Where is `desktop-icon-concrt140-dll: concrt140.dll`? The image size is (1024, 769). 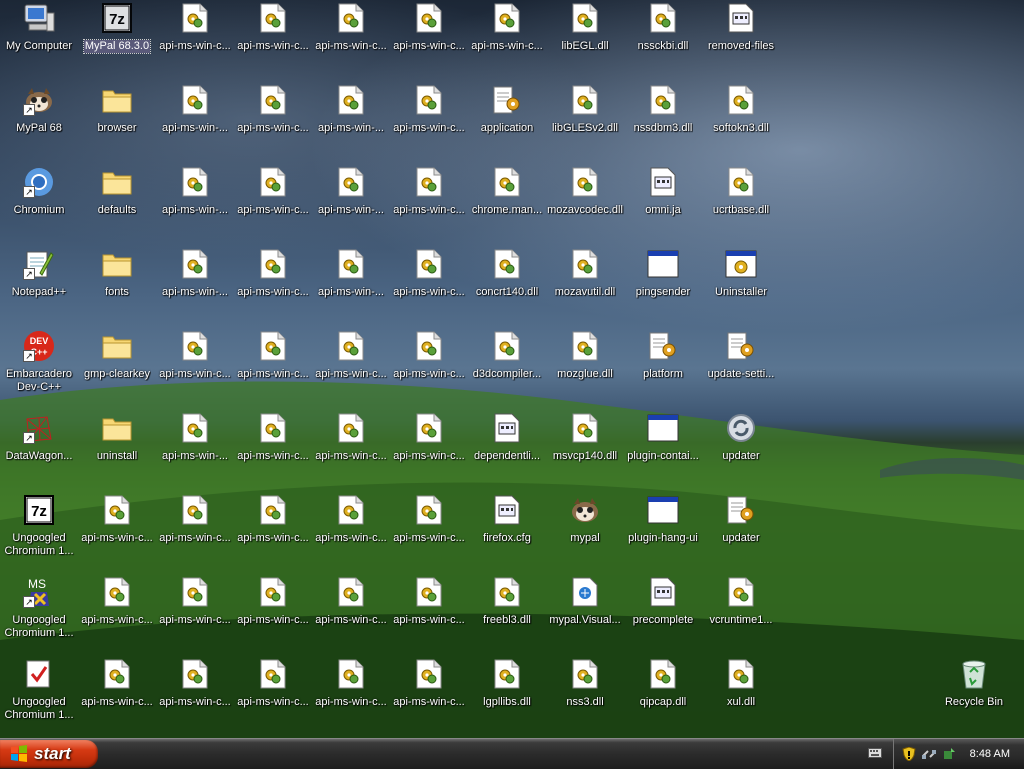
desktop-icon-concrt140-dll: concrt140.dll is located at coordinates (507, 286).